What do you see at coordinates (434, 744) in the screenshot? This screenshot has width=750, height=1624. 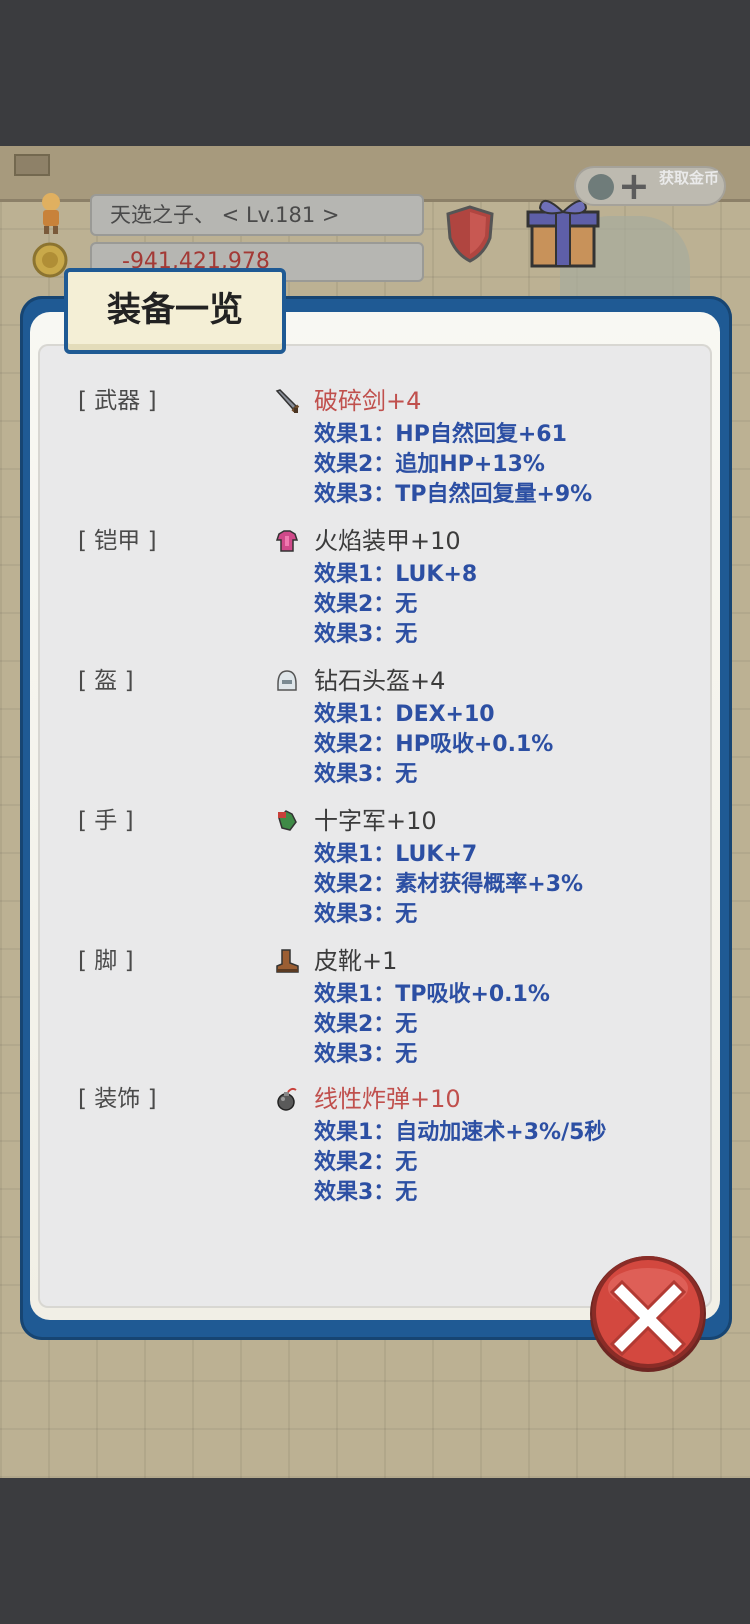 I see `item-effect: 效果2：HP吸收+0.1%` at bounding box center [434, 744].